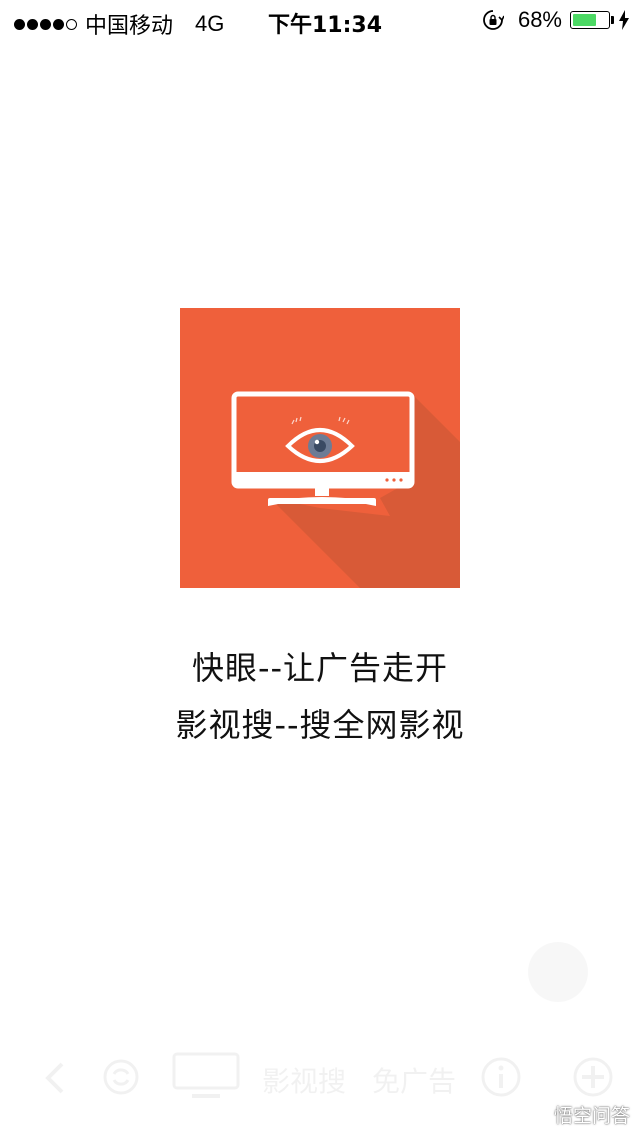 This screenshot has width=640, height=1136. I want to click on signal-strength-icon, so click(45, 24).